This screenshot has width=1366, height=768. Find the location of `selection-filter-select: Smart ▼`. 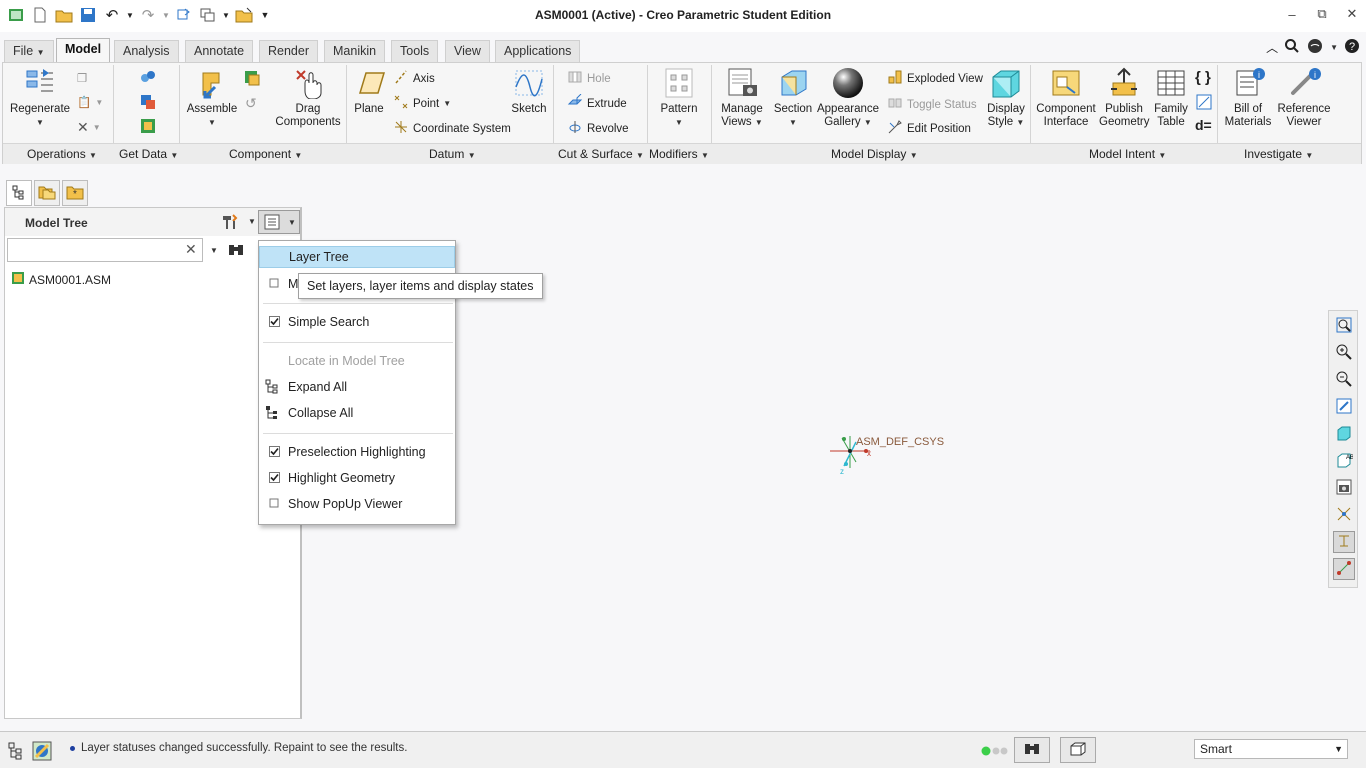

selection-filter-select: Smart ▼ is located at coordinates (1271, 749).